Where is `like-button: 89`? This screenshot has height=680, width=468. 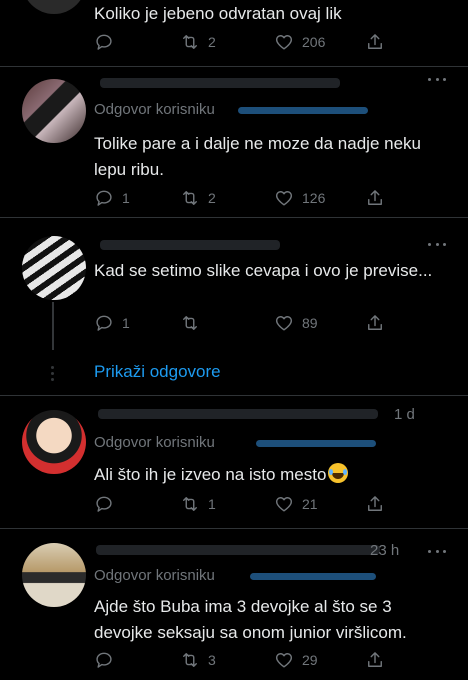
like-button: 89 is located at coordinates (296, 323).